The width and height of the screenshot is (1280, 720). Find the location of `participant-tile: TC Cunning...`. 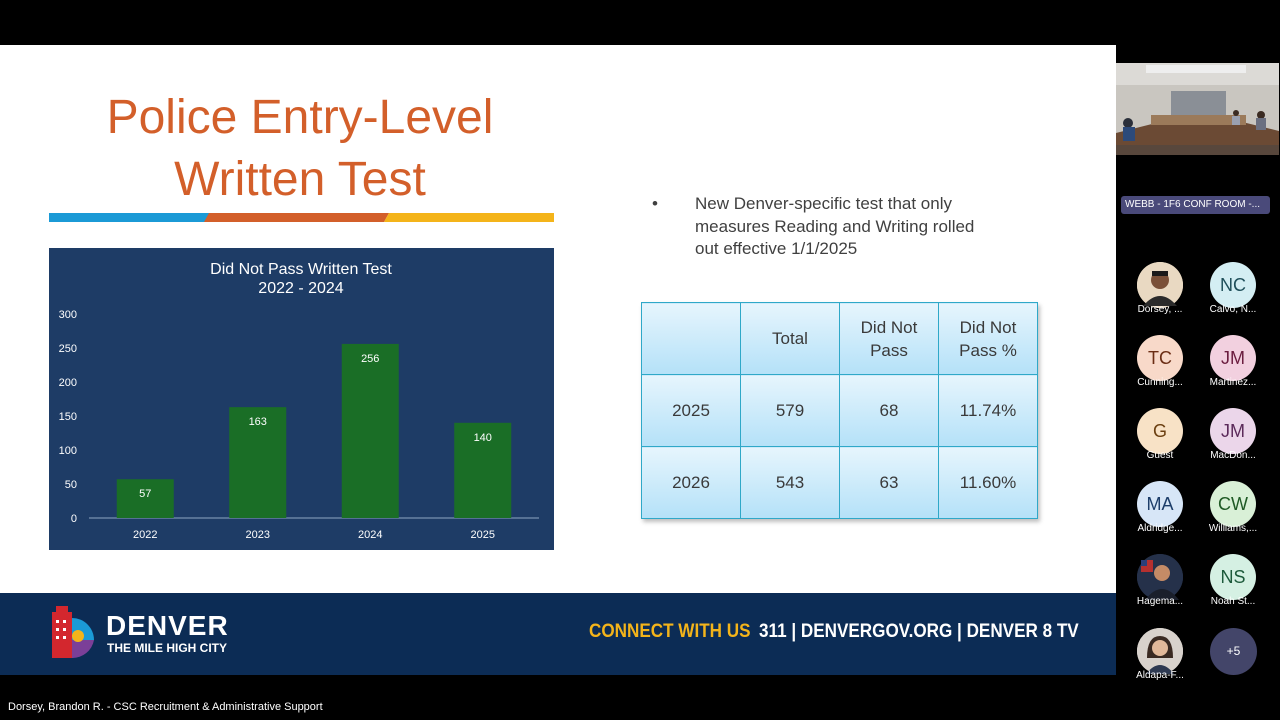

participant-tile: TC Cunning... is located at coordinates (1160, 365).